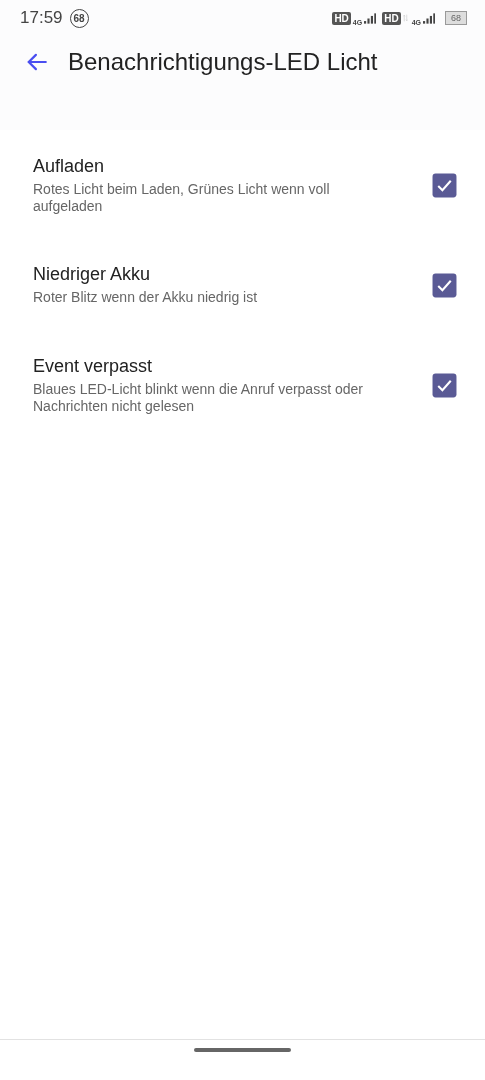  Describe the element at coordinates (93, 366) in the screenshot. I see `setting-title: Event verpasst` at that location.